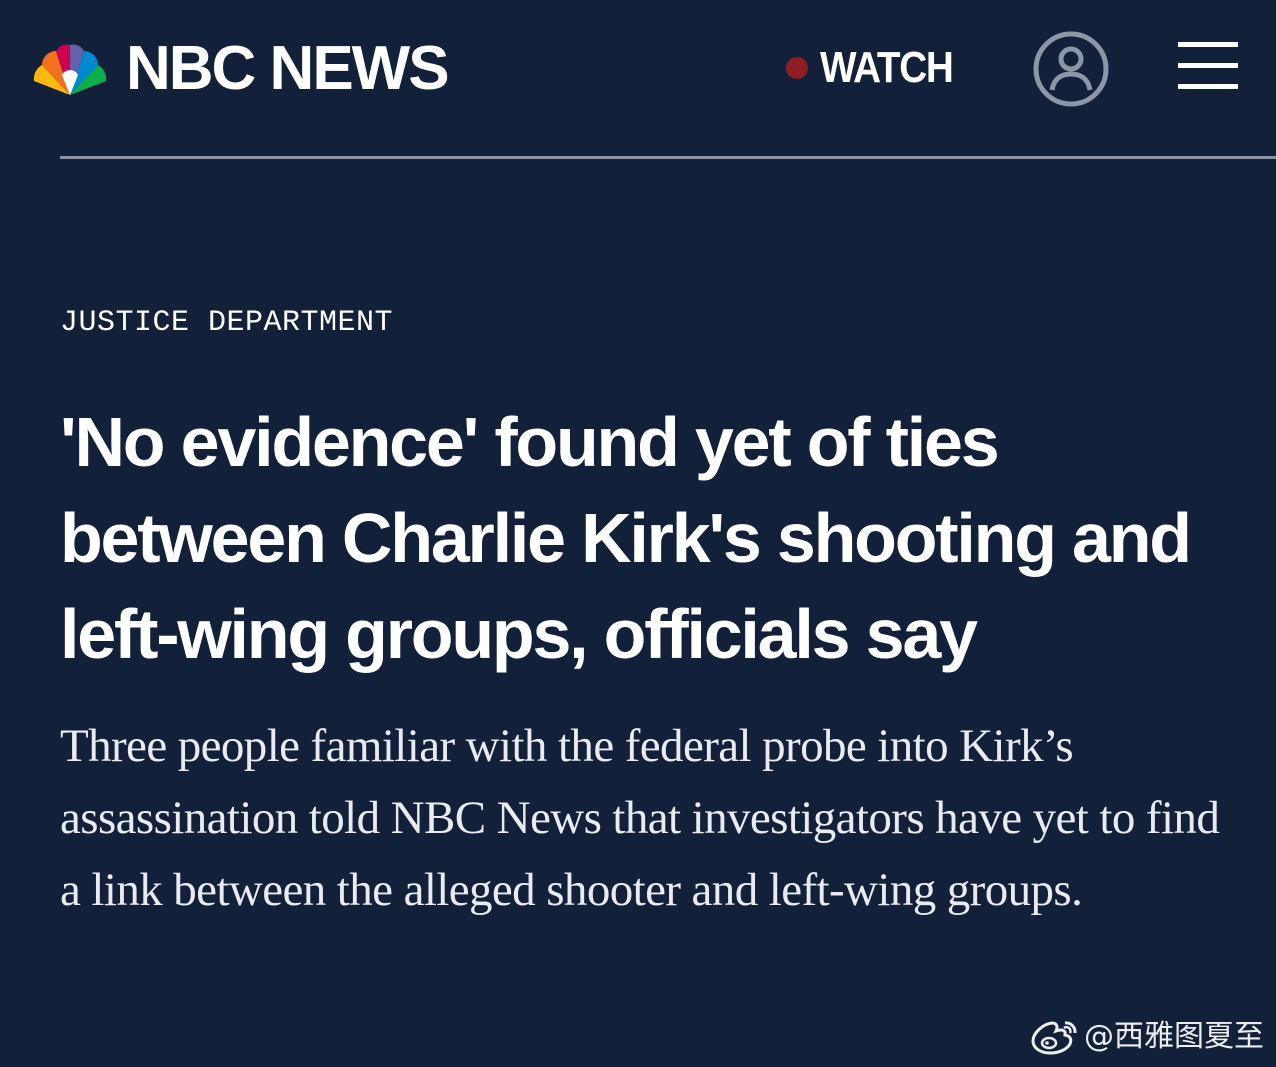 This screenshot has height=1067, width=1276. I want to click on brand-wordmark: NBC NEWS, so click(288, 68).